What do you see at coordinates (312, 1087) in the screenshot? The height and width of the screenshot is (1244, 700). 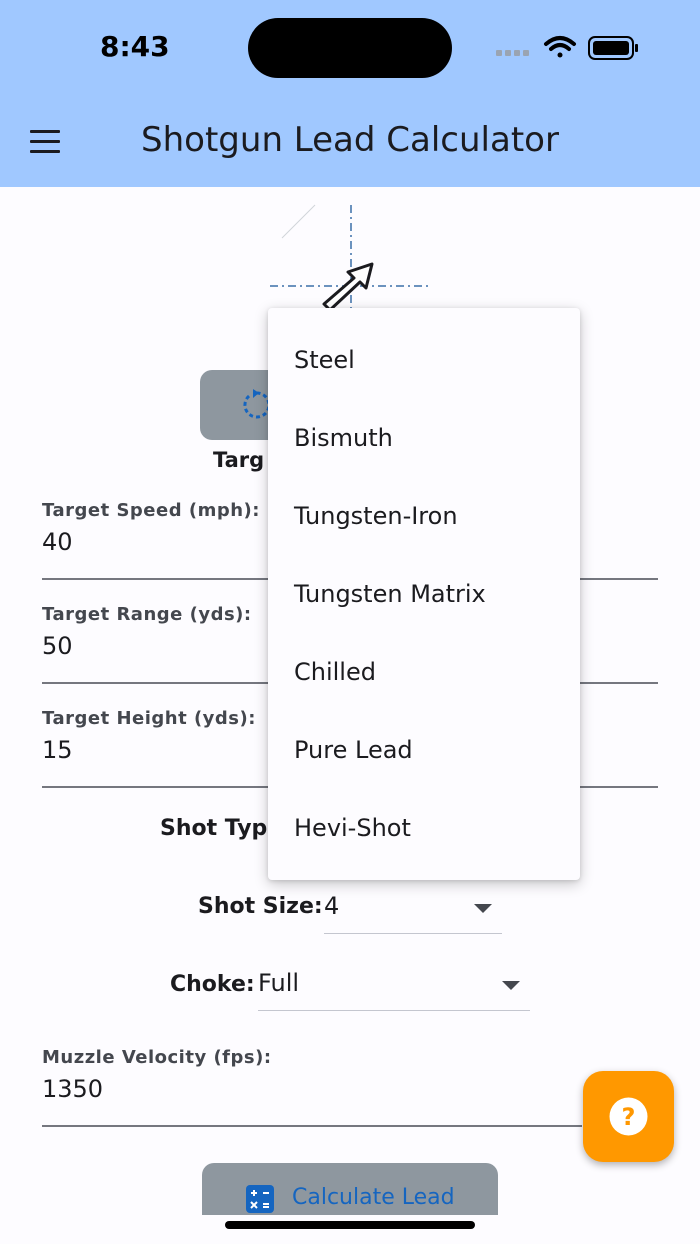 I see `muzzle-velocity-field: Muzzle Velocity (fps): 1350` at bounding box center [312, 1087].